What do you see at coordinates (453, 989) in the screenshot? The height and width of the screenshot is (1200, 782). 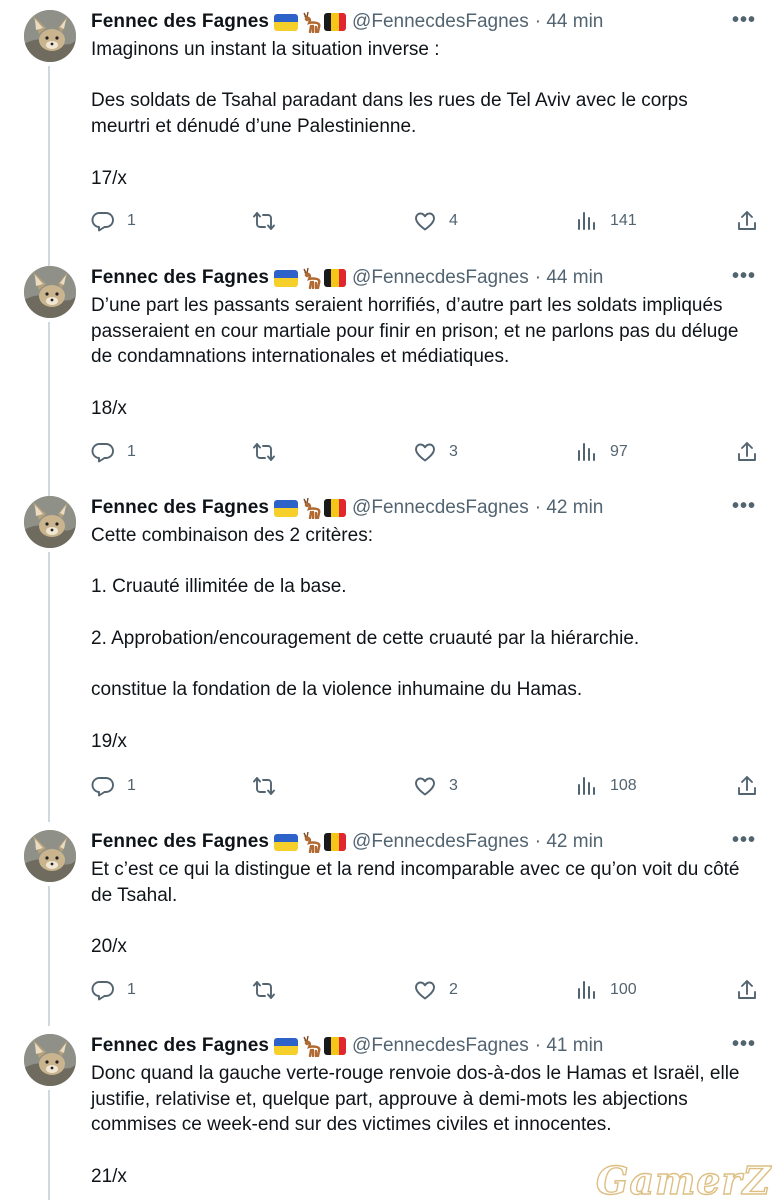 I see `like-count: 2` at bounding box center [453, 989].